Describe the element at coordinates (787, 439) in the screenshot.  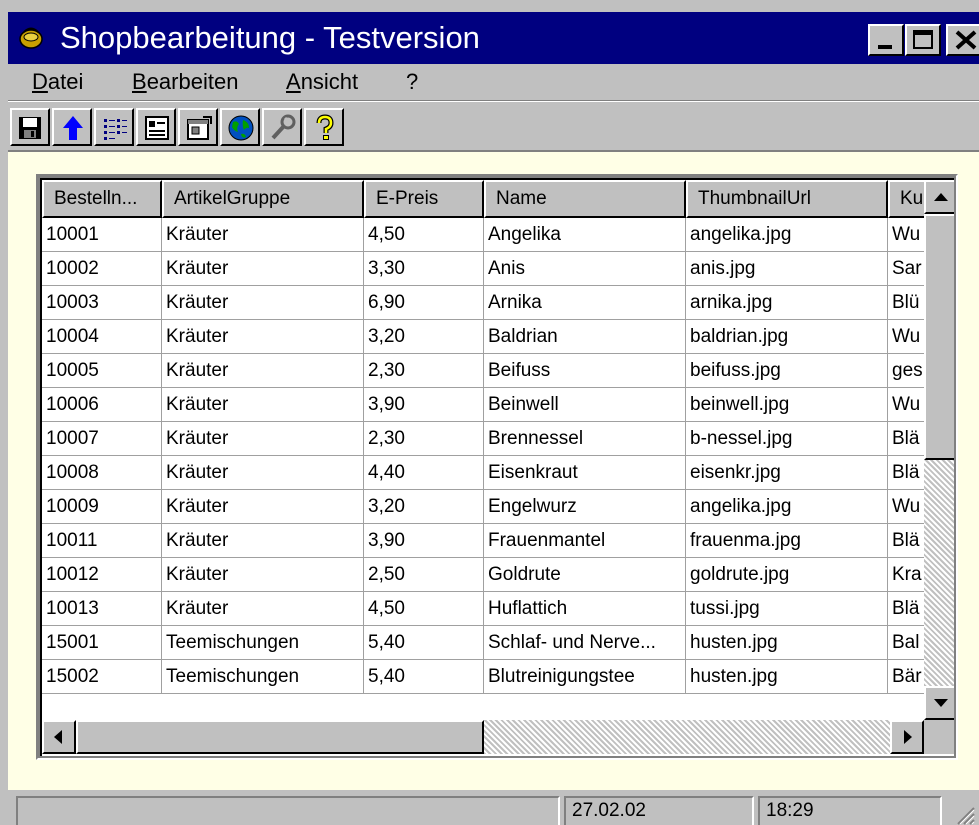
I see `cell-thumbnailurl: b-nessel.jpg` at that location.